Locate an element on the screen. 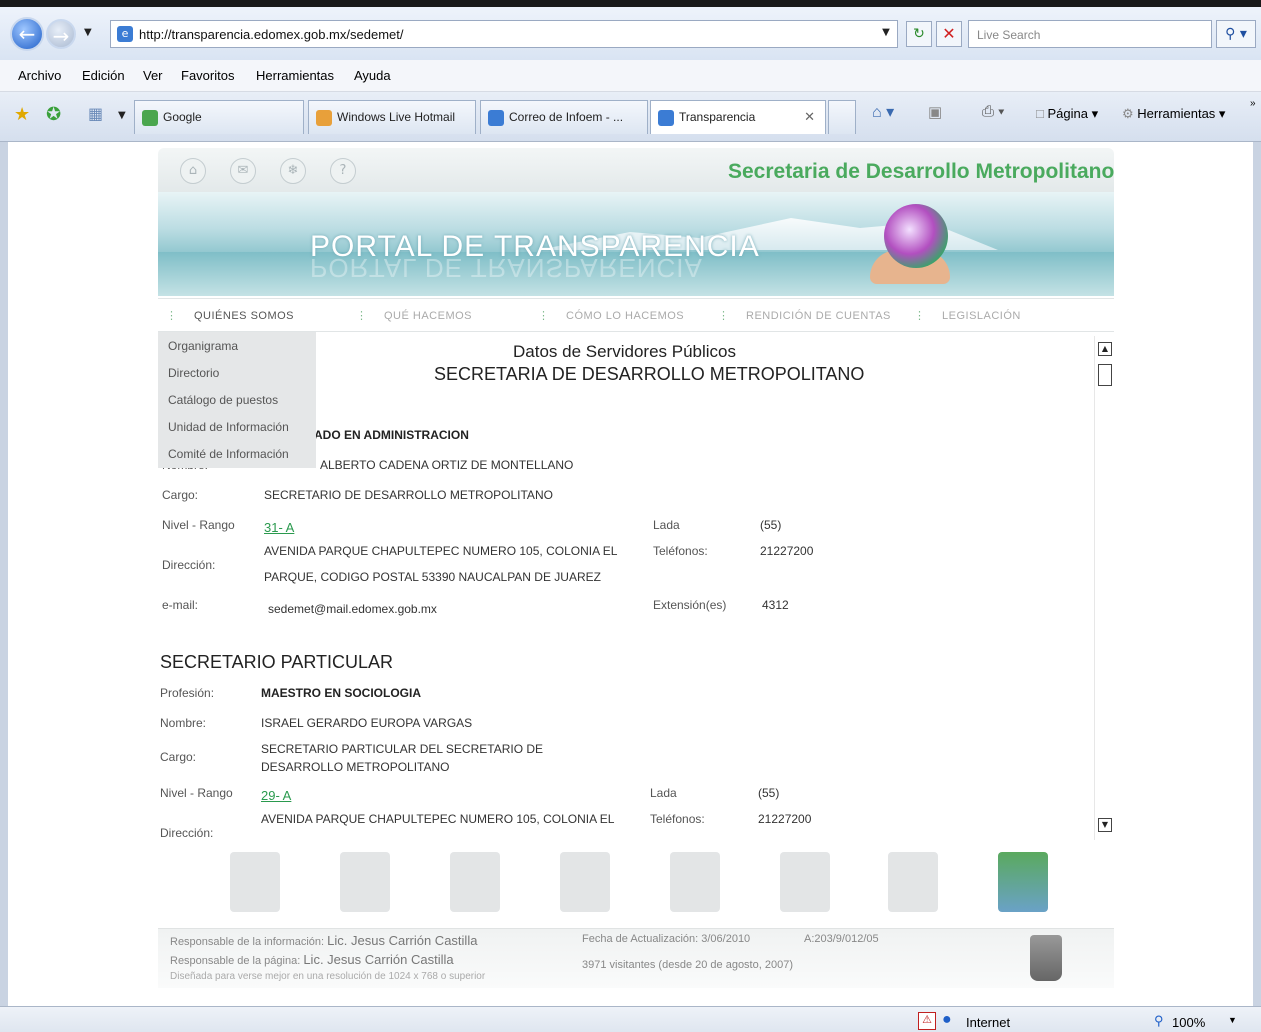 The width and height of the screenshot is (1261, 1032). quick-tabs-icon: ▦ is located at coordinates (95, 113).